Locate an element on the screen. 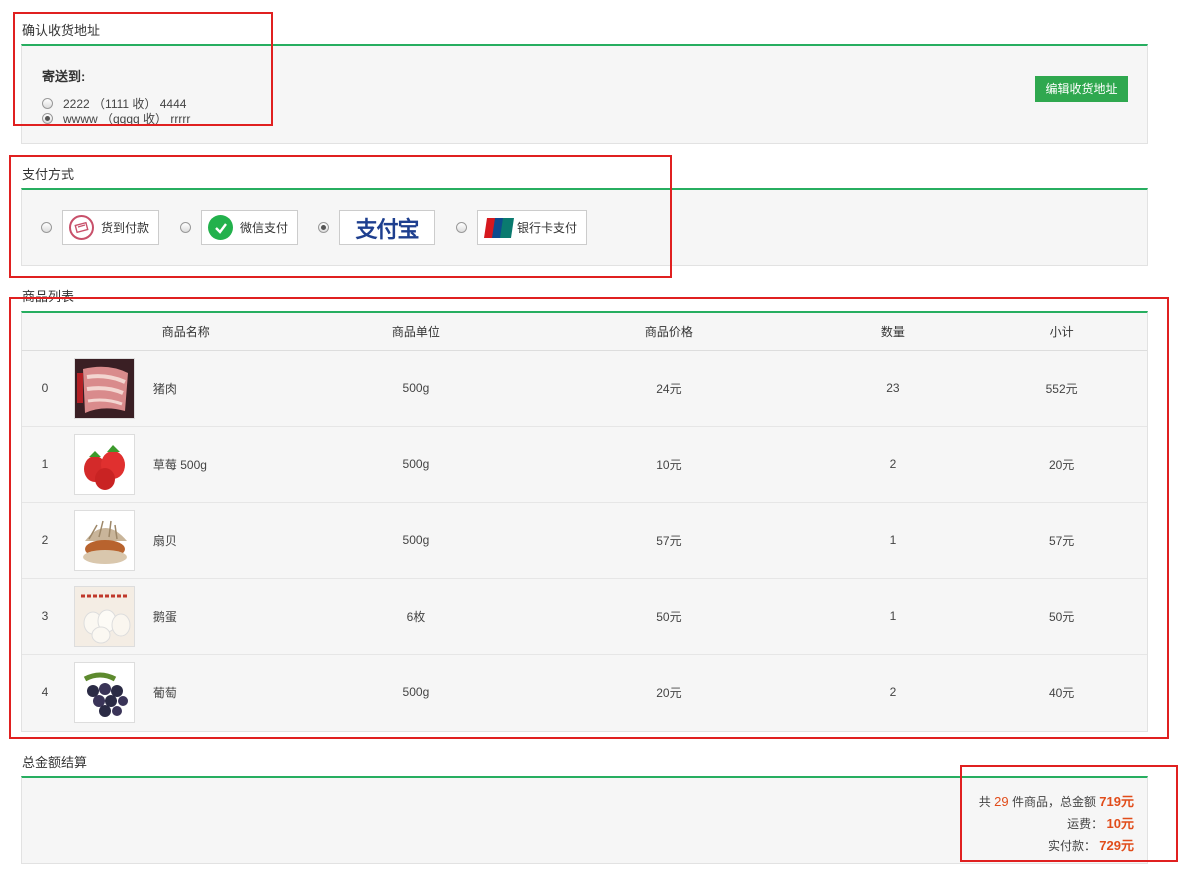 The height and width of the screenshot is (870, 1183). payment-radio-wechat is located at coordinates (185, 227).